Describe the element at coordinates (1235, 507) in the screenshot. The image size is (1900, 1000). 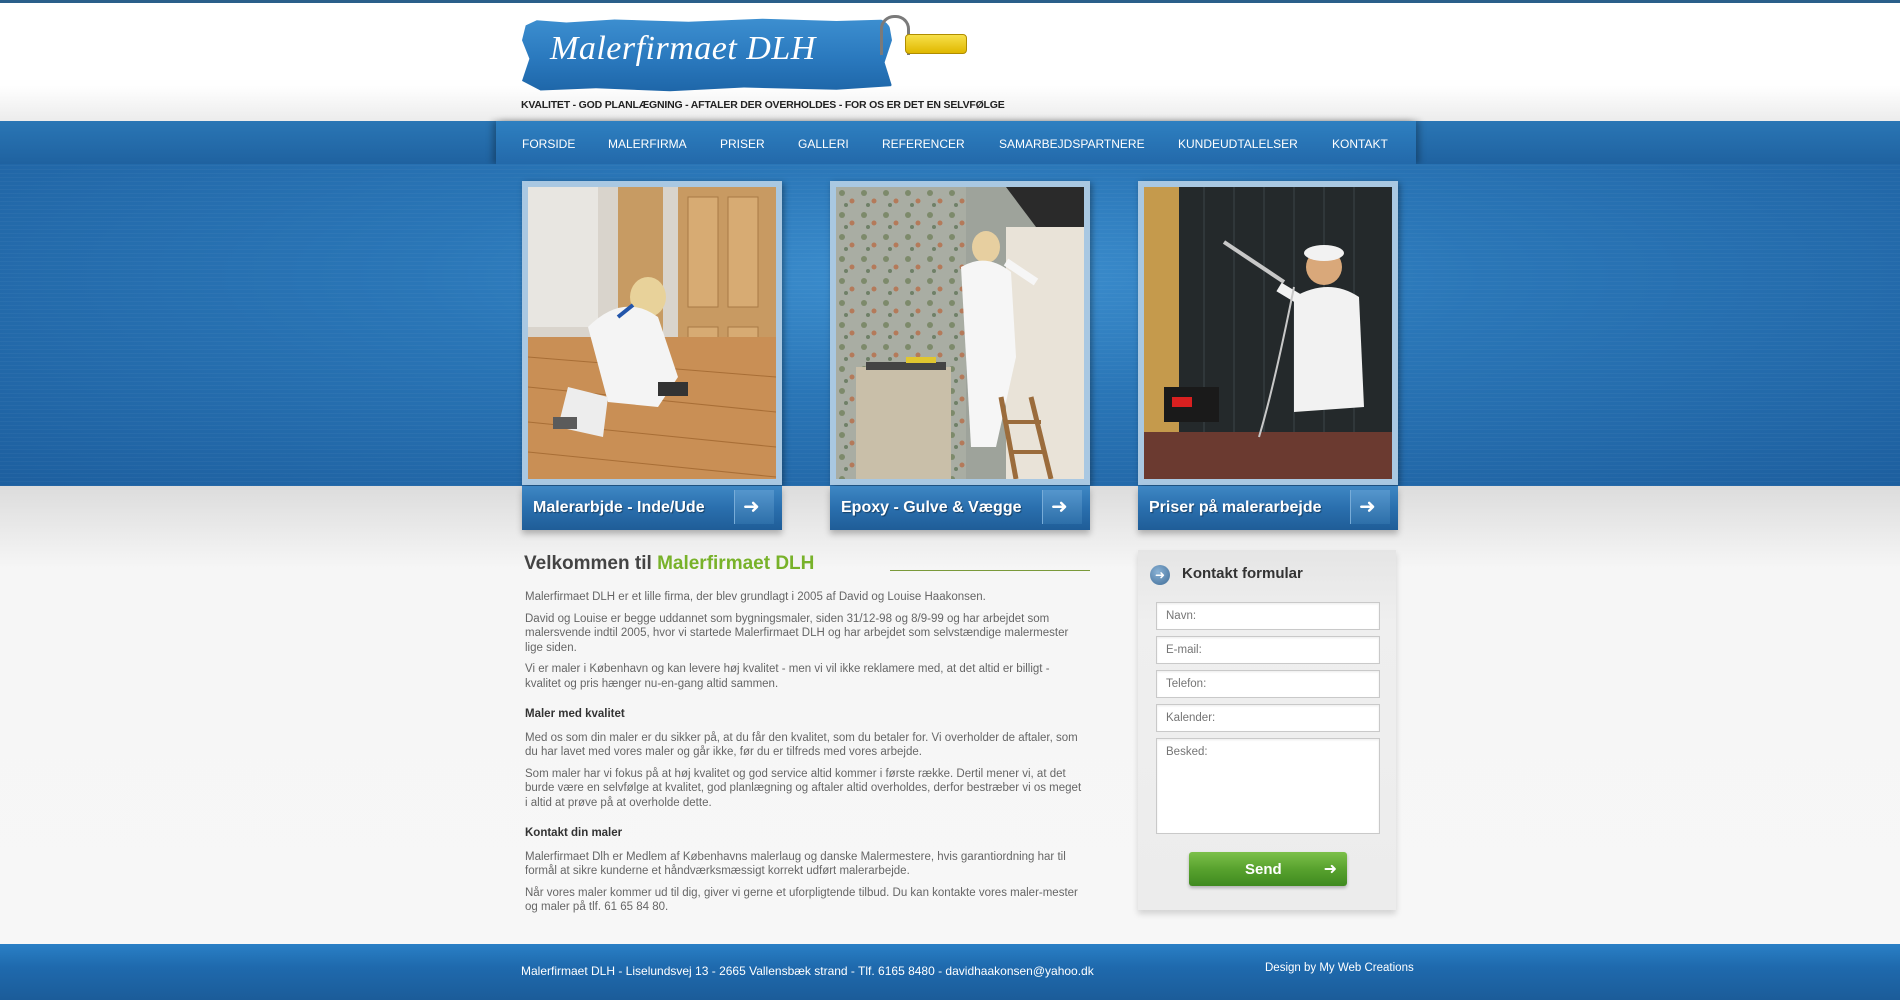
I see `service-button-label: Priser på malerarbejde` at that location.